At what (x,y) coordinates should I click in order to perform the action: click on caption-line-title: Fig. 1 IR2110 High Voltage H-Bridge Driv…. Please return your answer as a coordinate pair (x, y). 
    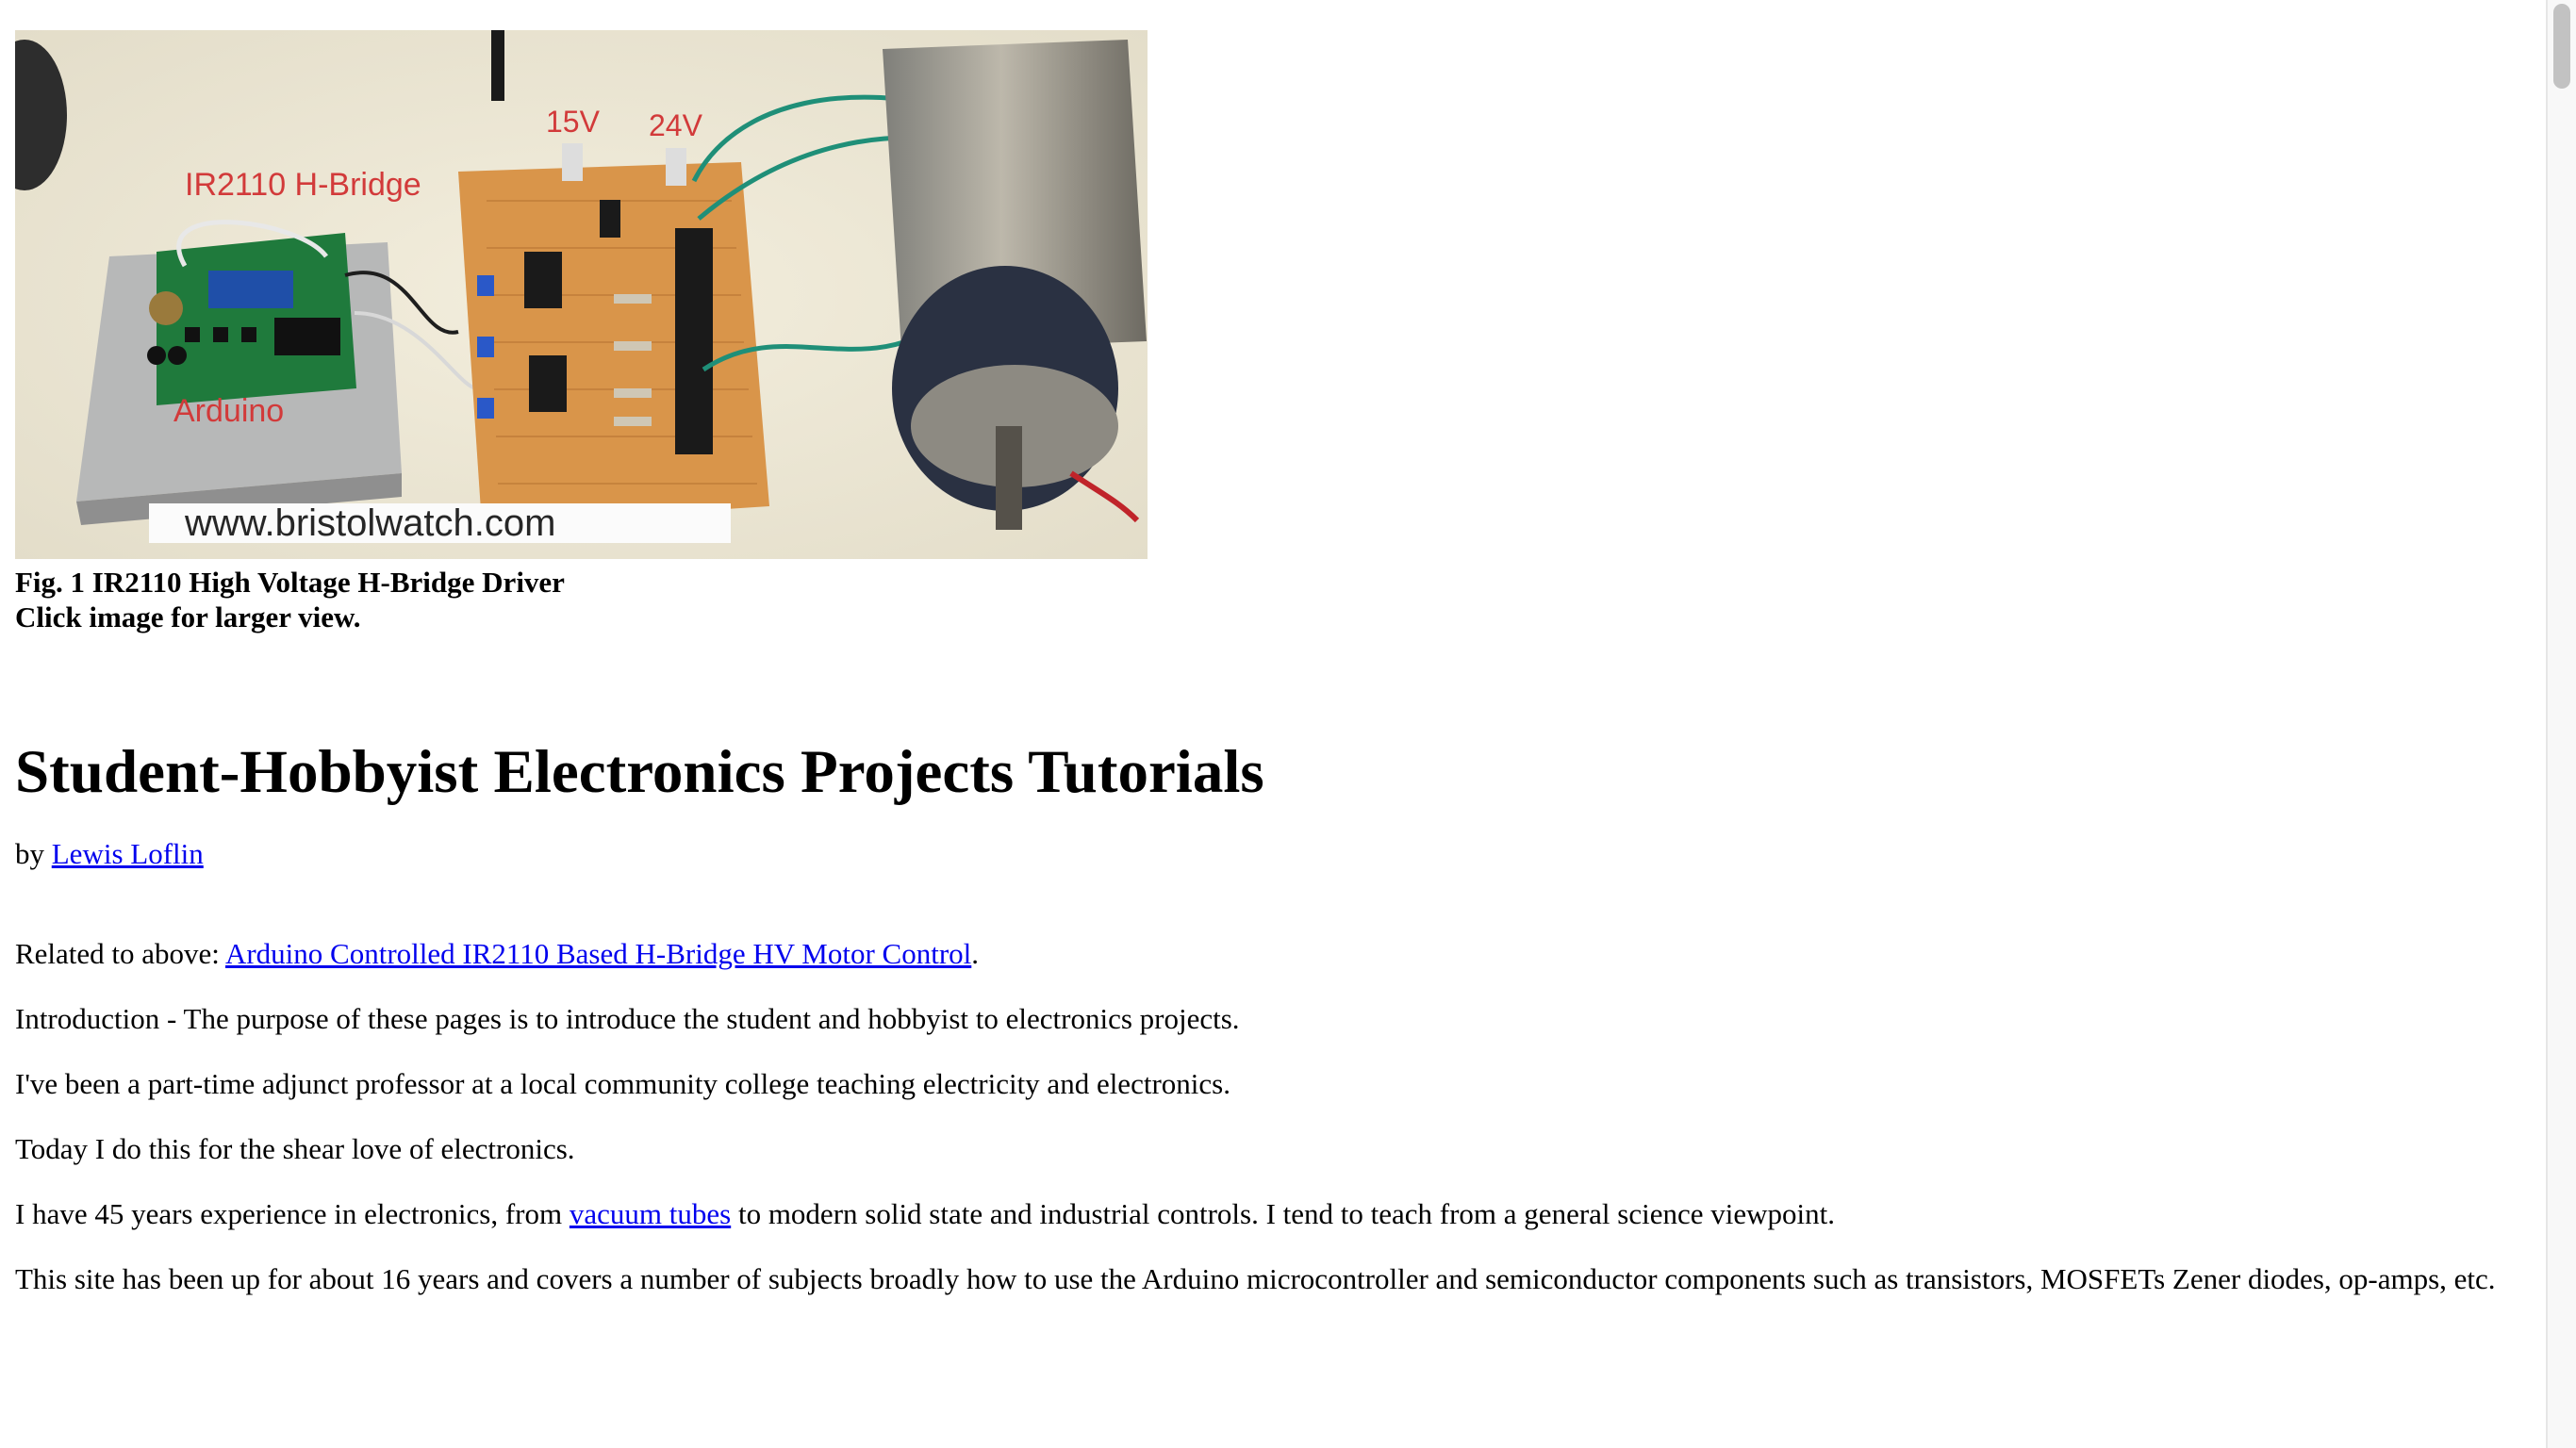
    Looking at the image, I should click on (290, 582).